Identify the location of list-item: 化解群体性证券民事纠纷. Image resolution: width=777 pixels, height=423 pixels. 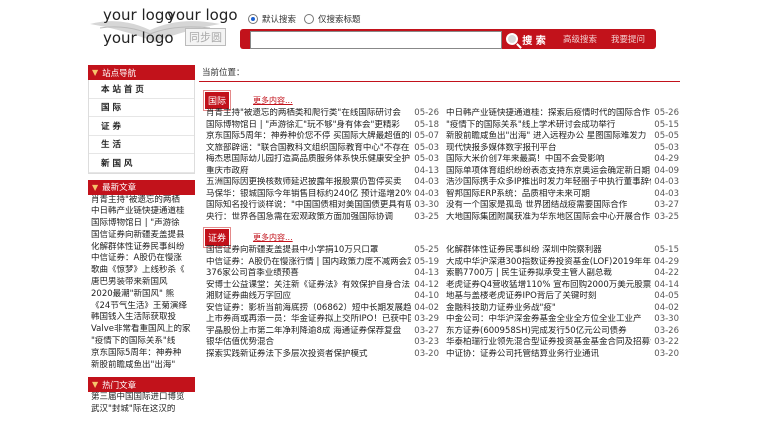
(141, 248).